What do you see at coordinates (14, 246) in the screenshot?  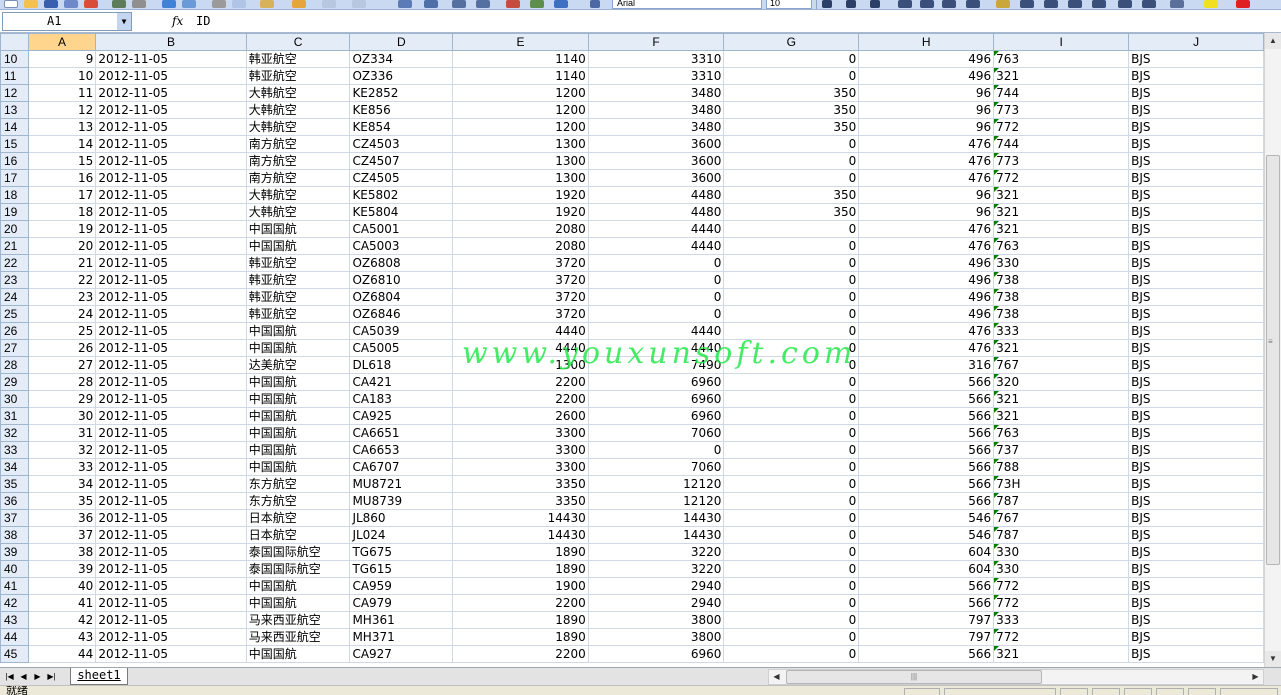 I see `row-header: 21` at bounding box center [14, 246].